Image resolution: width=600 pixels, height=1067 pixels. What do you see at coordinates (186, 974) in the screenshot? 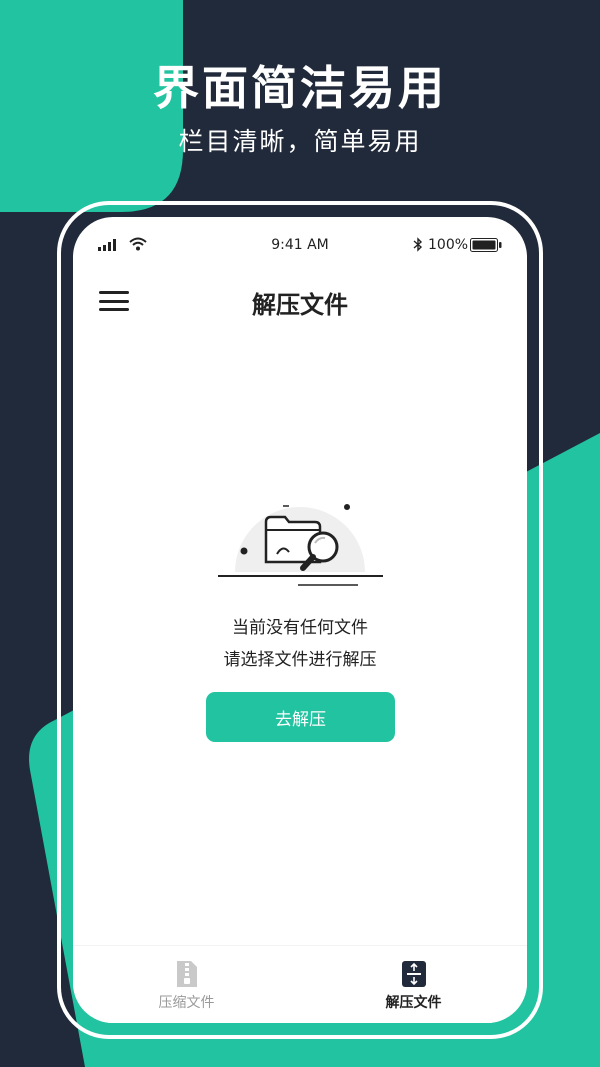
I see `zip-file-icon` at bounding box center [186, 974].